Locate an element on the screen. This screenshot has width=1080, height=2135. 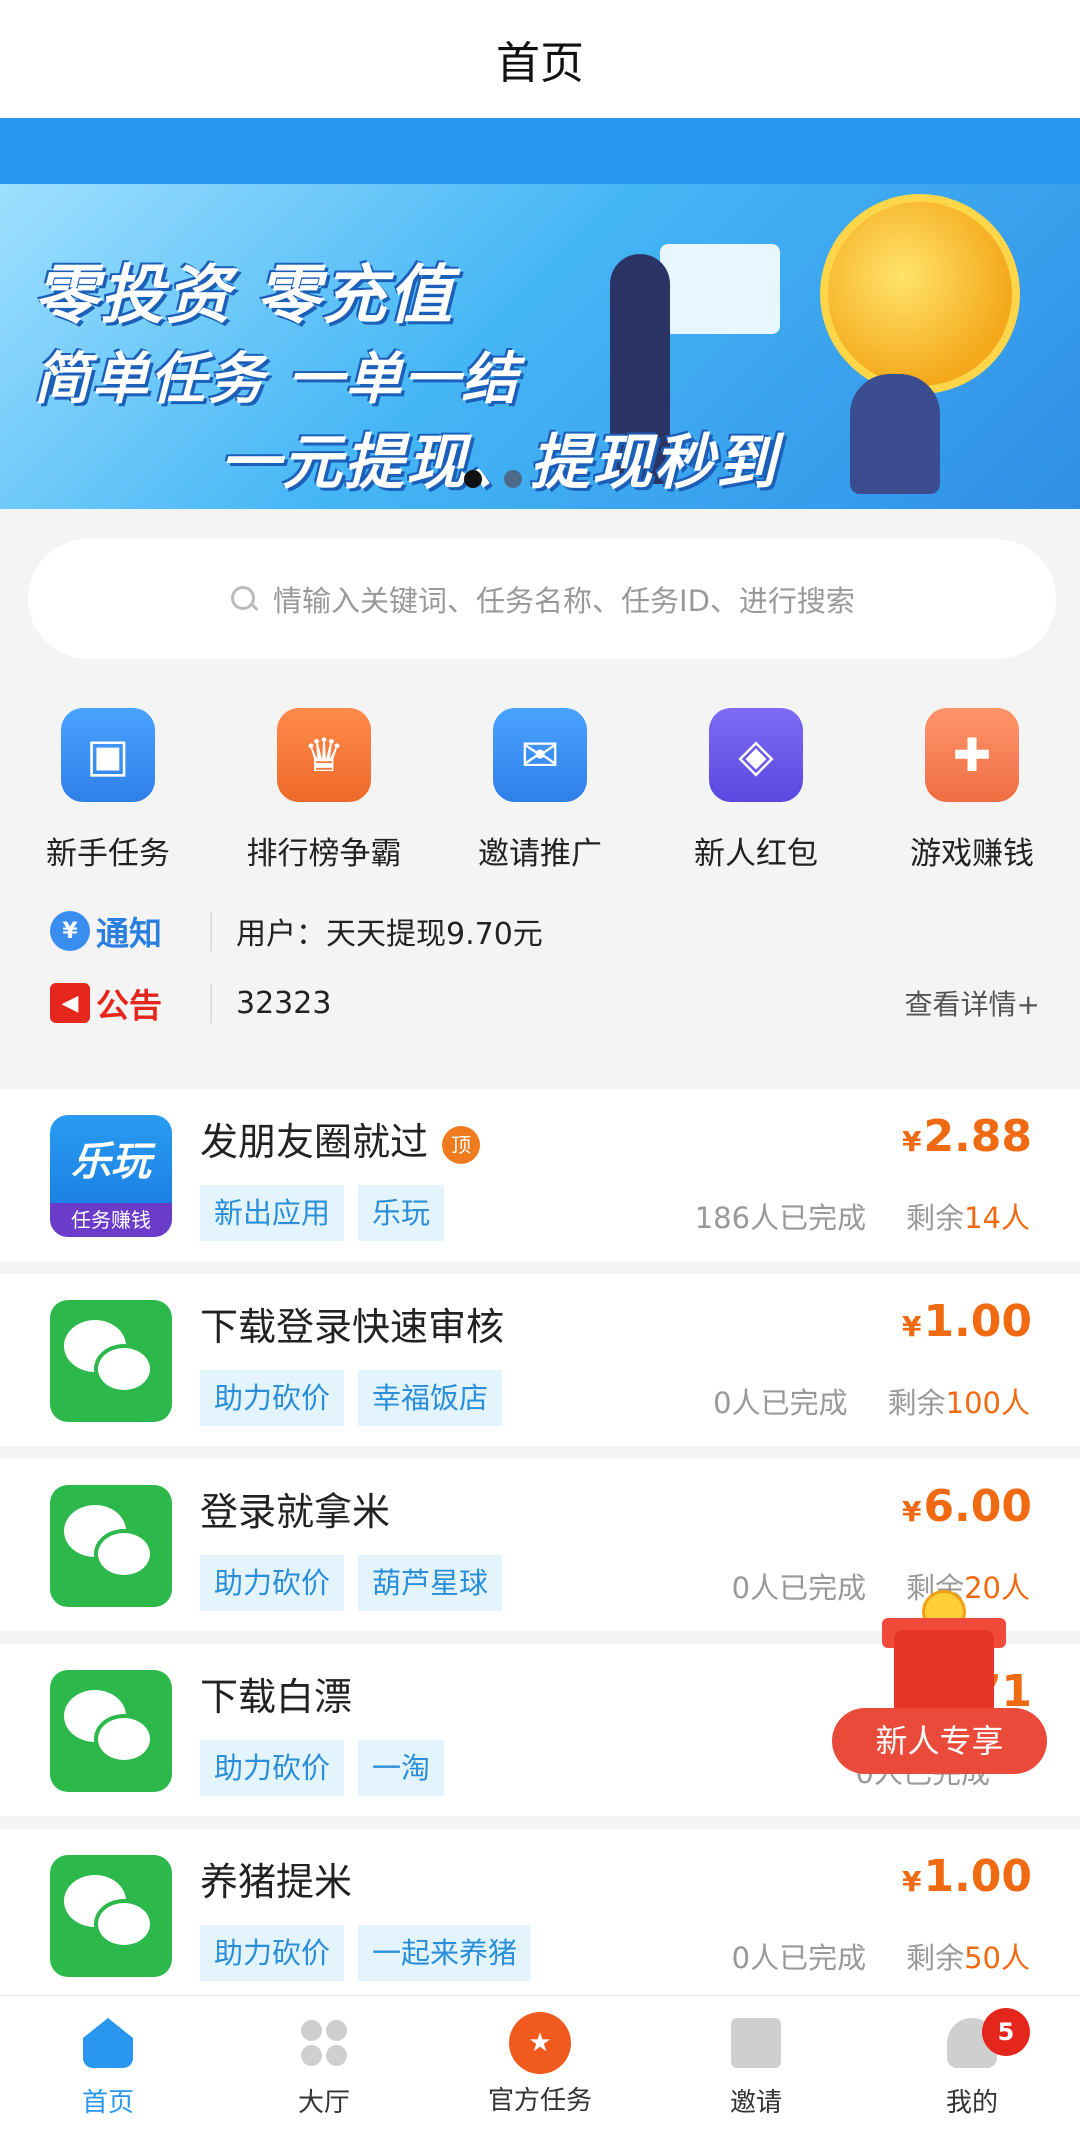
notify-tag: 通知 is located at coordinates (129, 933).